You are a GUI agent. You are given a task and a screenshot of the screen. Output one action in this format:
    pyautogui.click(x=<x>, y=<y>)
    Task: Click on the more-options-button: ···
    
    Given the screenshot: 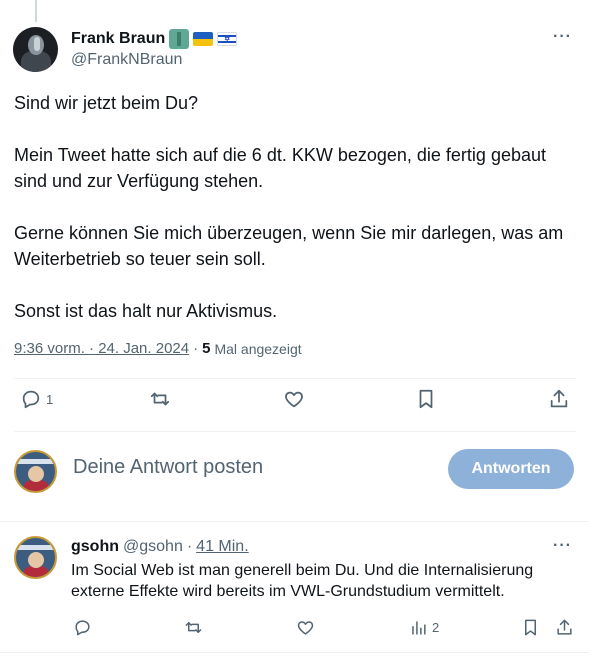 What is the action you would take?
    pyautogui.click(x=562, y=37)
    